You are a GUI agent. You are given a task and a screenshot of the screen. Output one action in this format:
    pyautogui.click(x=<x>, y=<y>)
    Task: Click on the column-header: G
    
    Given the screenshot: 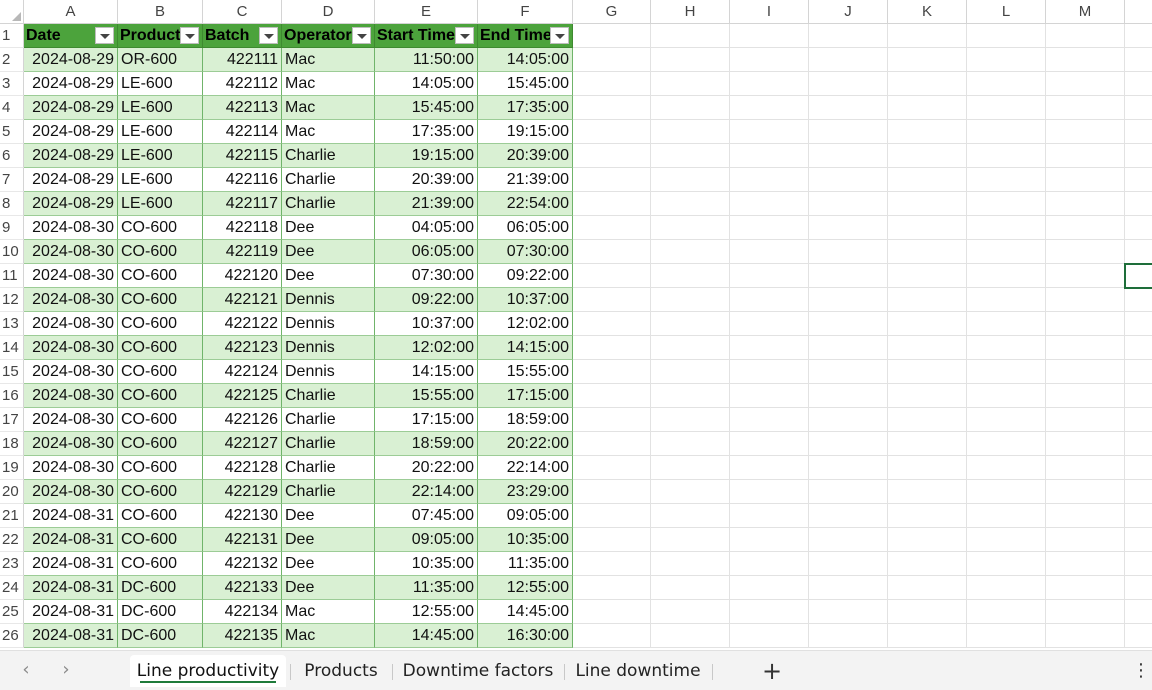 What is the action you would take?
    pyautogui.click(x=612, y=12)
    